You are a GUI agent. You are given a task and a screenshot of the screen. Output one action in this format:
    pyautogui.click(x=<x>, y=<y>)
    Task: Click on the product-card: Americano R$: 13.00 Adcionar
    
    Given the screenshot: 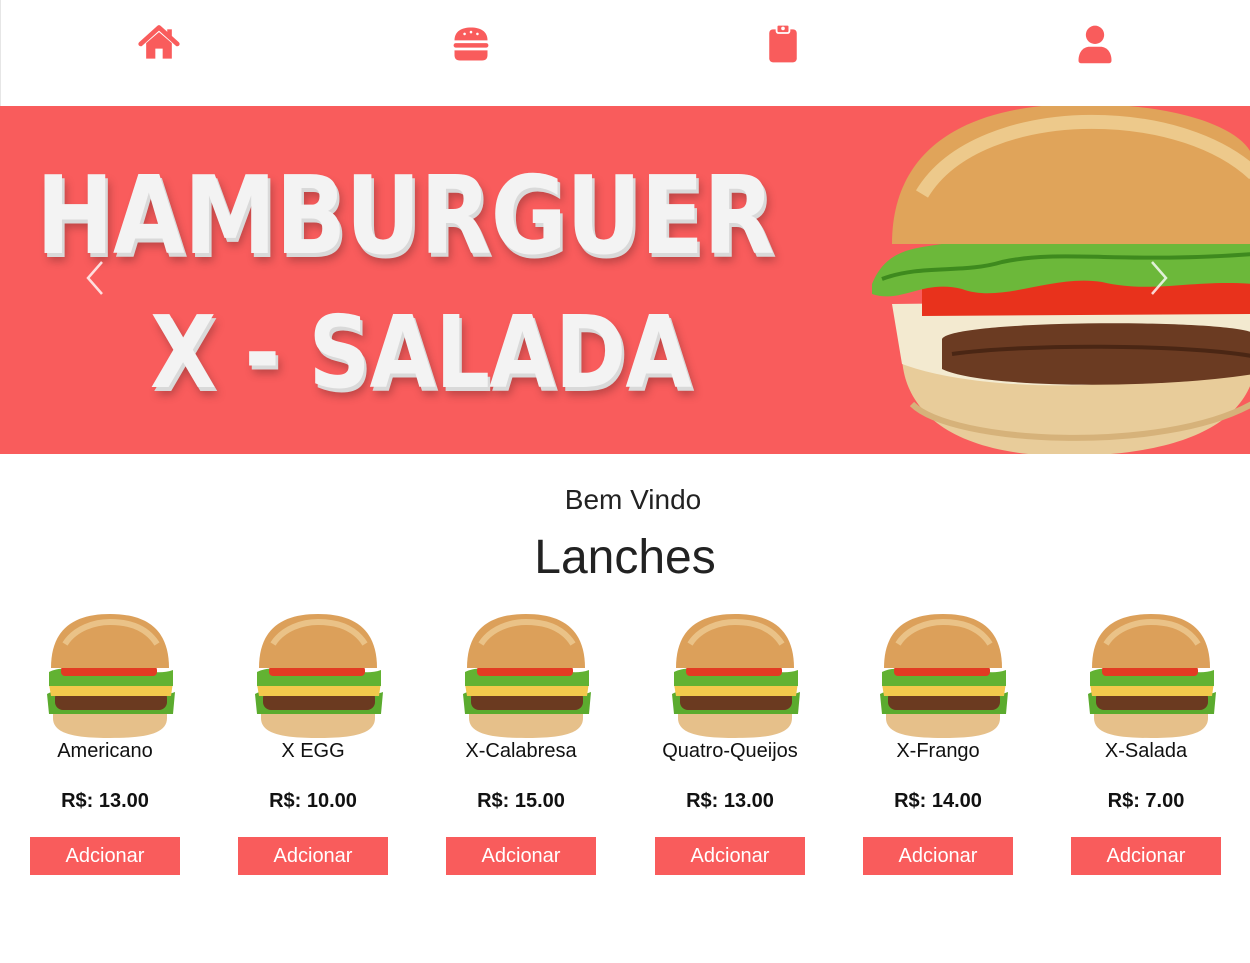 What is the action you would take?
    pyautogui.click(x=110, y=745)
    